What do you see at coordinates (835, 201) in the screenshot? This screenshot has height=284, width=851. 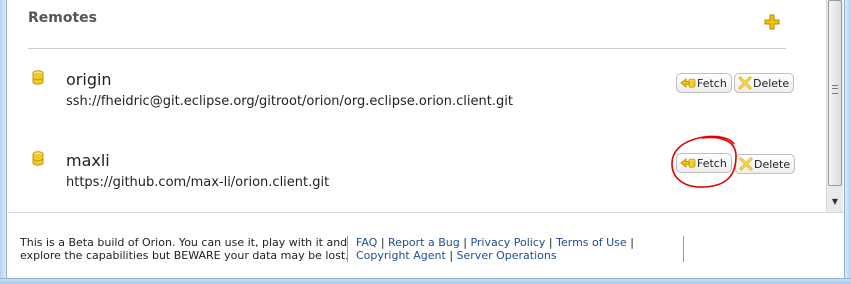 I see `scroll-down-arrow-icon: ▼` at bounding box center [835, 201].